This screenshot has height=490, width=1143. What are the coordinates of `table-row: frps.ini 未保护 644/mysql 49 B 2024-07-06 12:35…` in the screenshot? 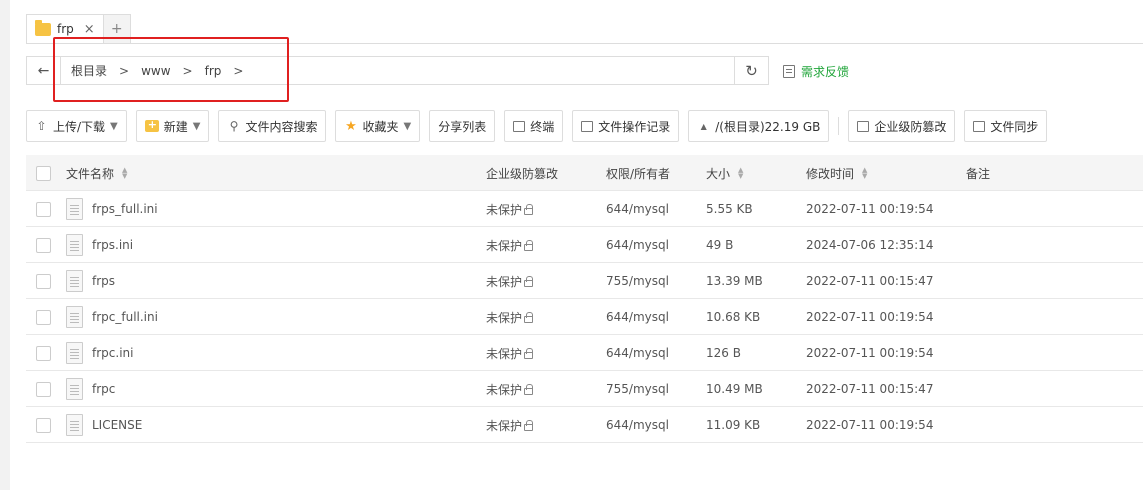 It's located at (584, 245).